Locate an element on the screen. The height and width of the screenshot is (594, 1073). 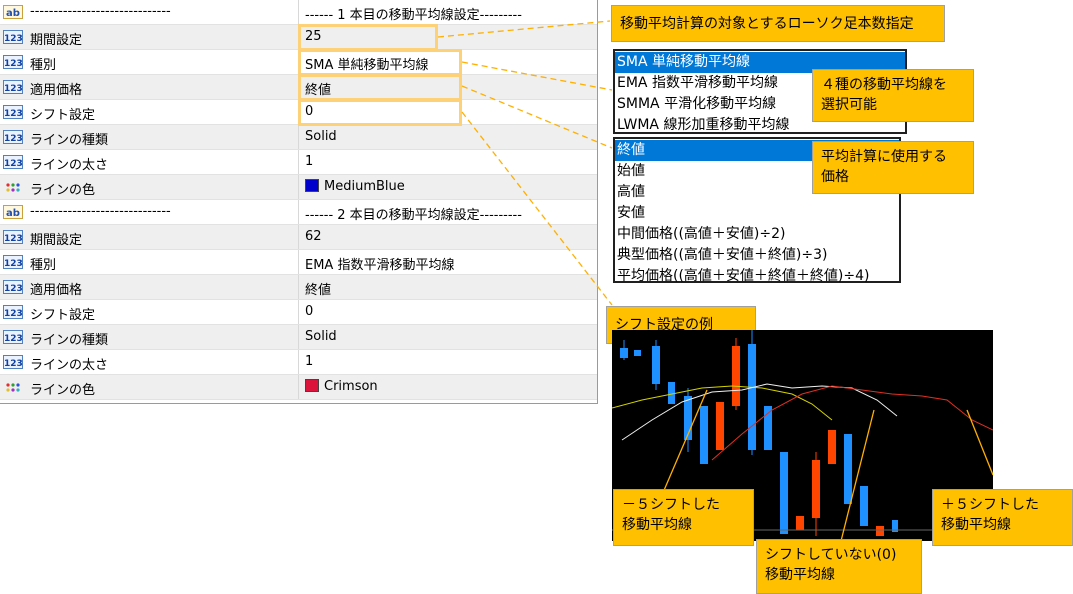
property-value-text: 0 is located at coordinates (309, 311).